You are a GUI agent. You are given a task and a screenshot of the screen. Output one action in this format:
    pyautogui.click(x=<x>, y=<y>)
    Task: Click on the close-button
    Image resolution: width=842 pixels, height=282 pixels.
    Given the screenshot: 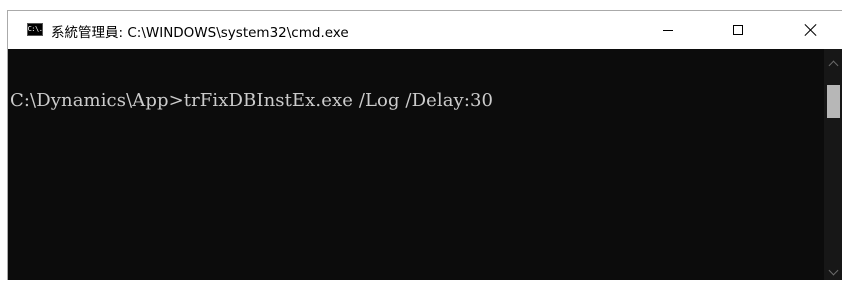 What is the action you would take?
    pyautogui.click(x=811, y=30)
    